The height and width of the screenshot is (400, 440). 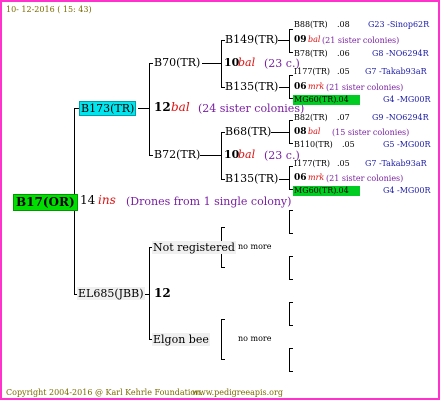 I want to click on root-note: (Drones from 1 single colony), so click(x=209, y=201).